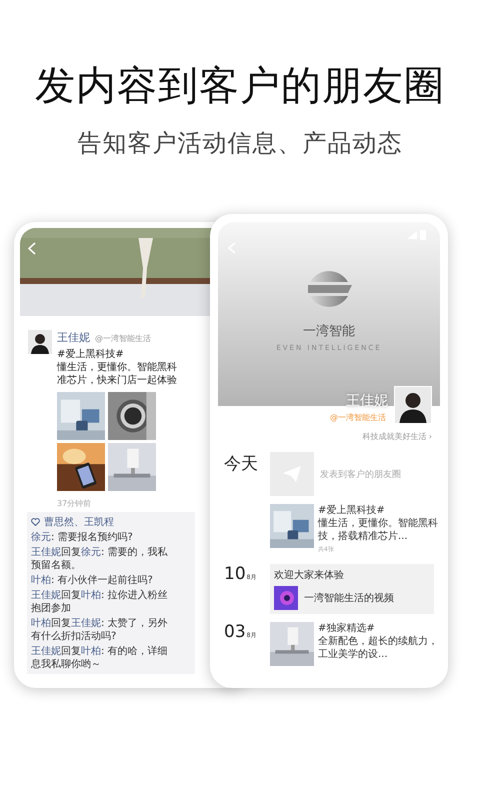 Image resolution: width=480 pixels, height=800 pixels. Describe the element at coordinates (32, 248) in the screenshot. I see `back-icon` at that location.